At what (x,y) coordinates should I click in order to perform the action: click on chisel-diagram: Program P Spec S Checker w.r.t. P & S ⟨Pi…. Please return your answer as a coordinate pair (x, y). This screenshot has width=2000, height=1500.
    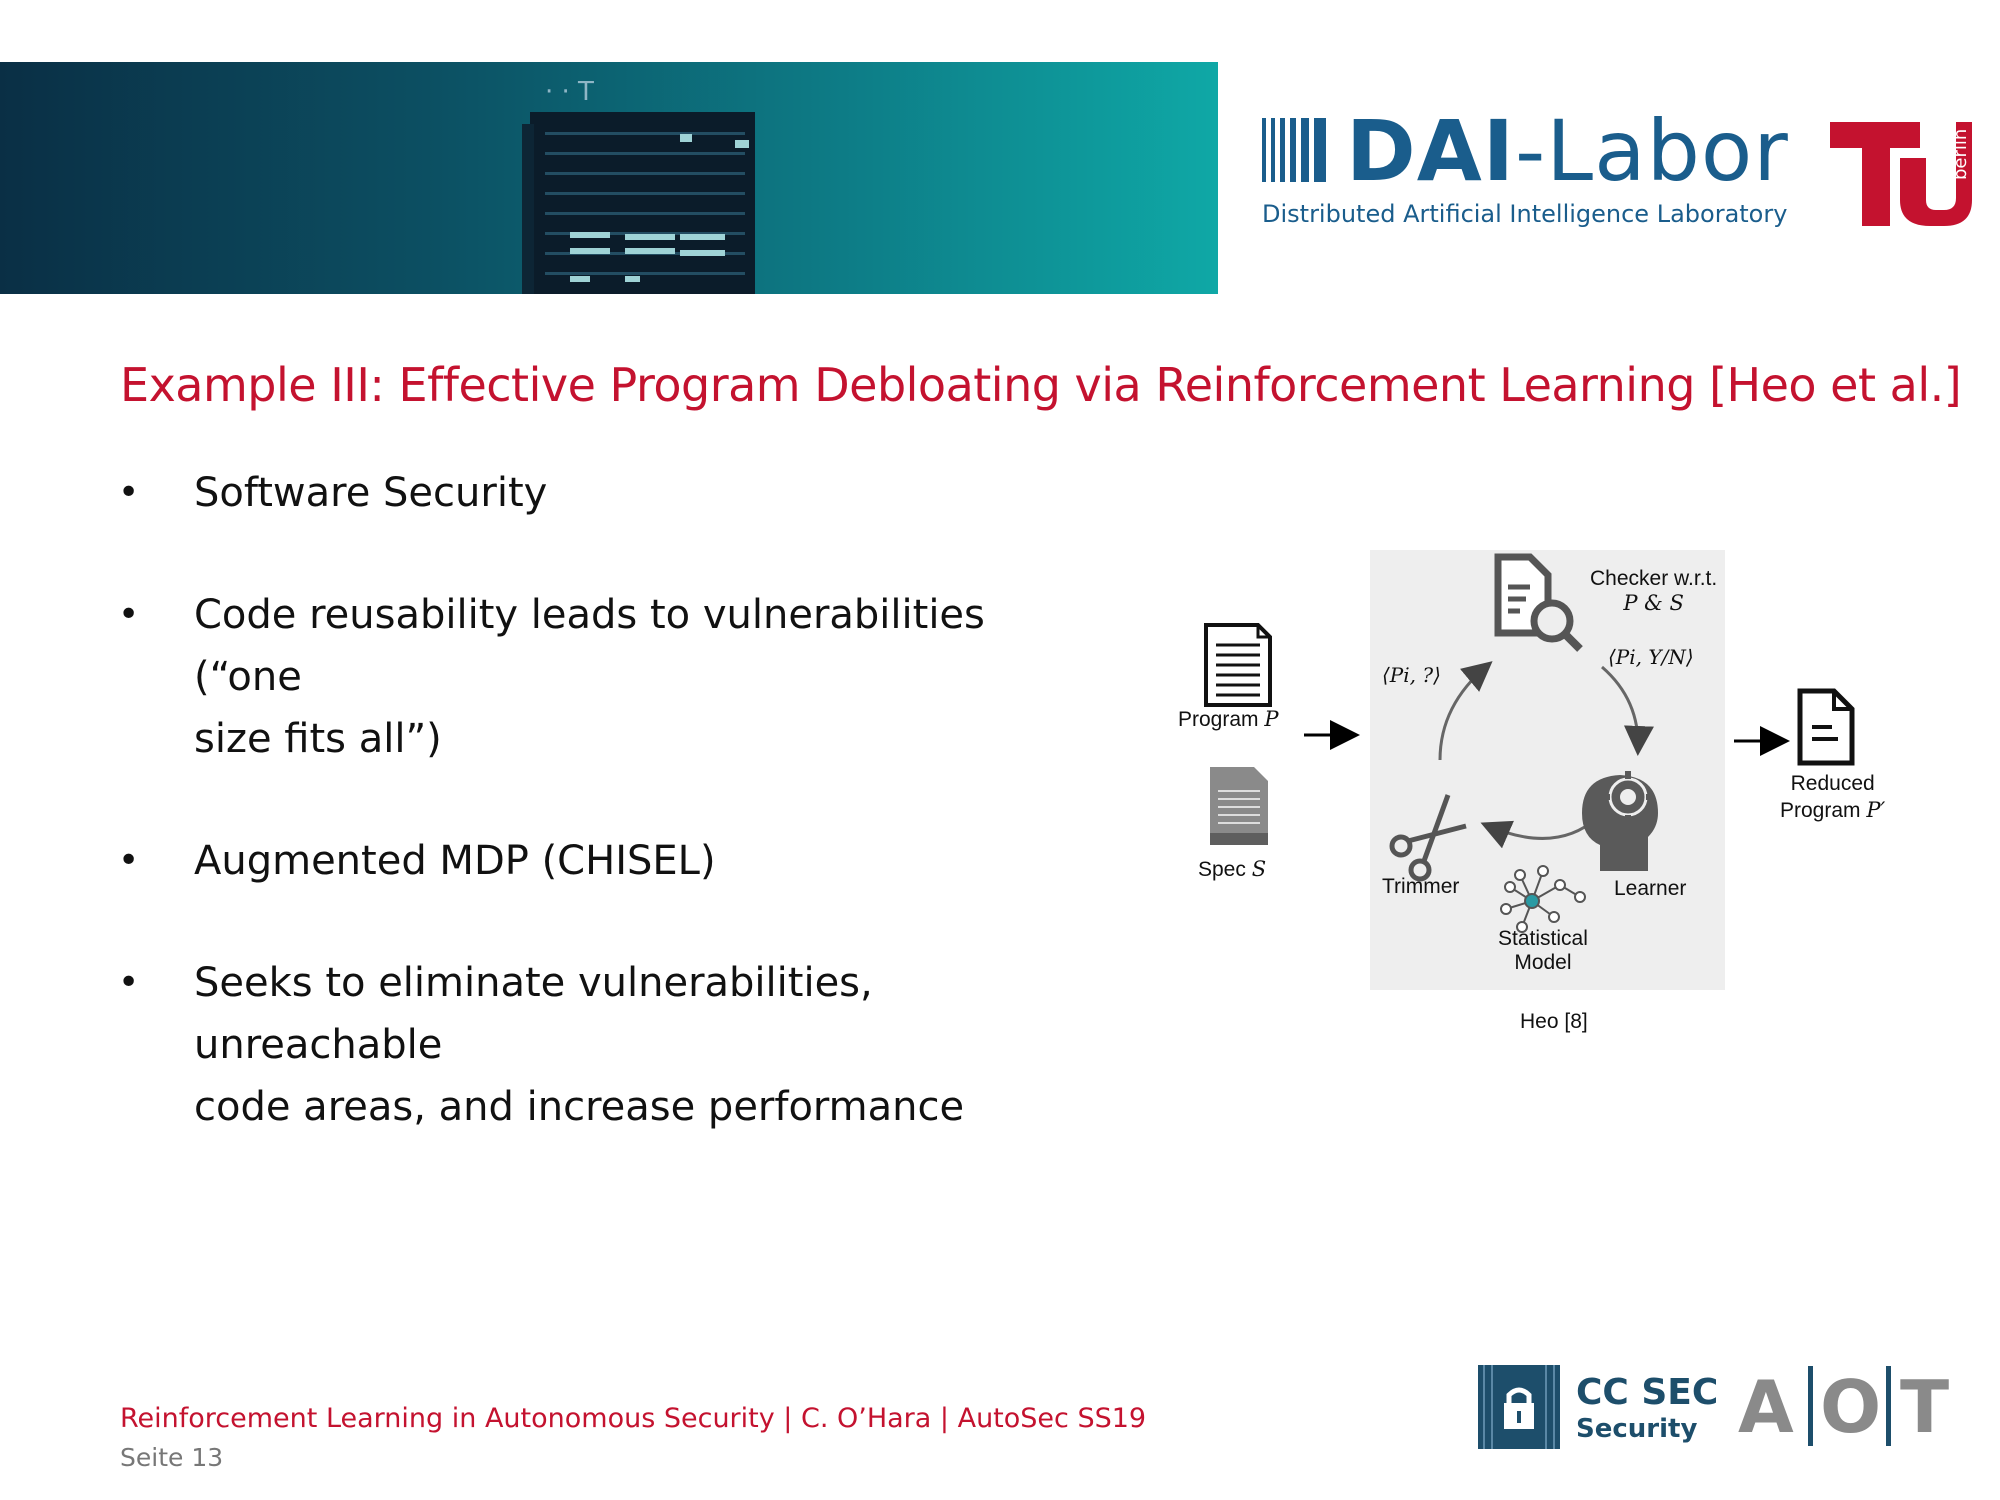
    Looking at the image, I should click on (1535, 795).